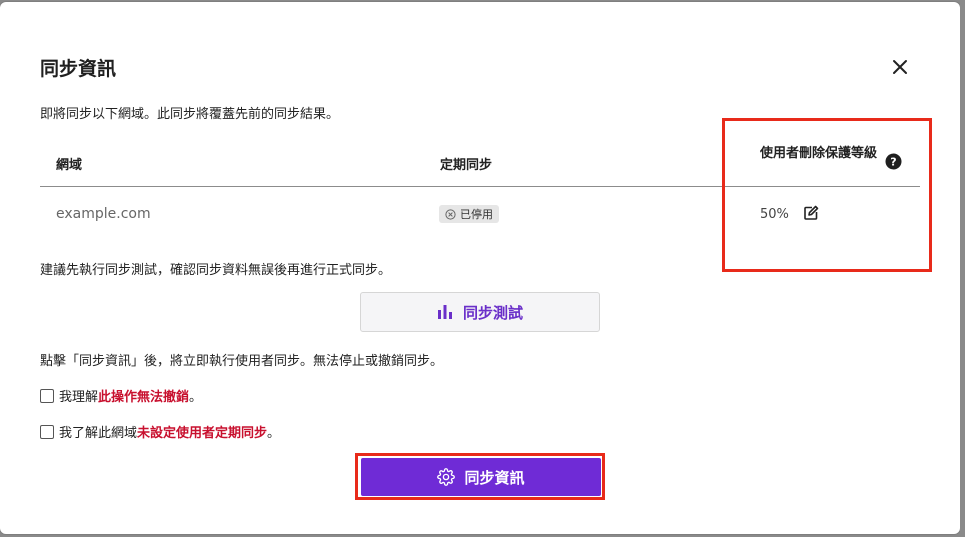 The height and width of the screenshot is (537, 965). I want to click on edit-protection-button, so click(811, 213).